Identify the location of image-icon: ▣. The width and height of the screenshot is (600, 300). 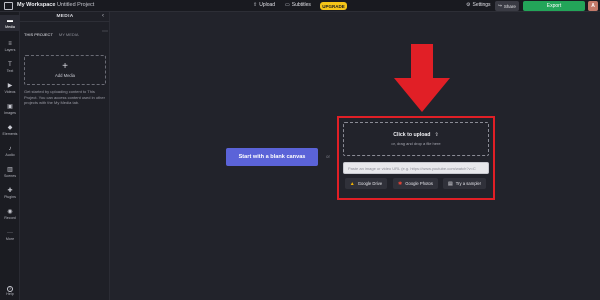
(10, 106).